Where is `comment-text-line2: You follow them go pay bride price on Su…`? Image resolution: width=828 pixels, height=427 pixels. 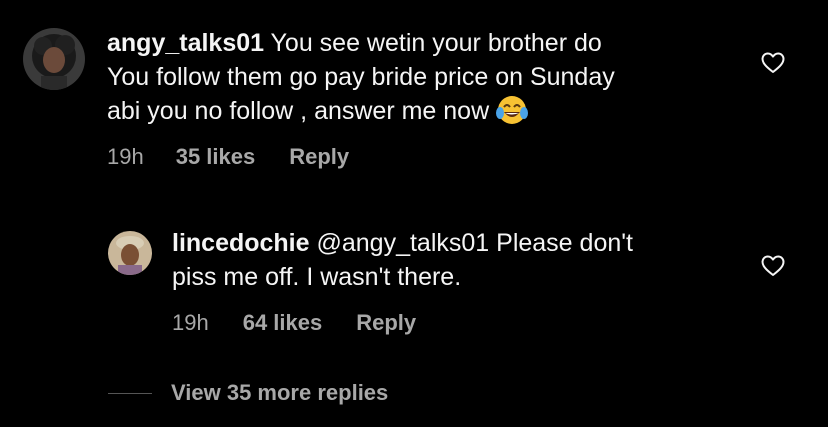
comment-text-line2: You follow them go pay bride price on Su… is located at coordinates (361, 77).